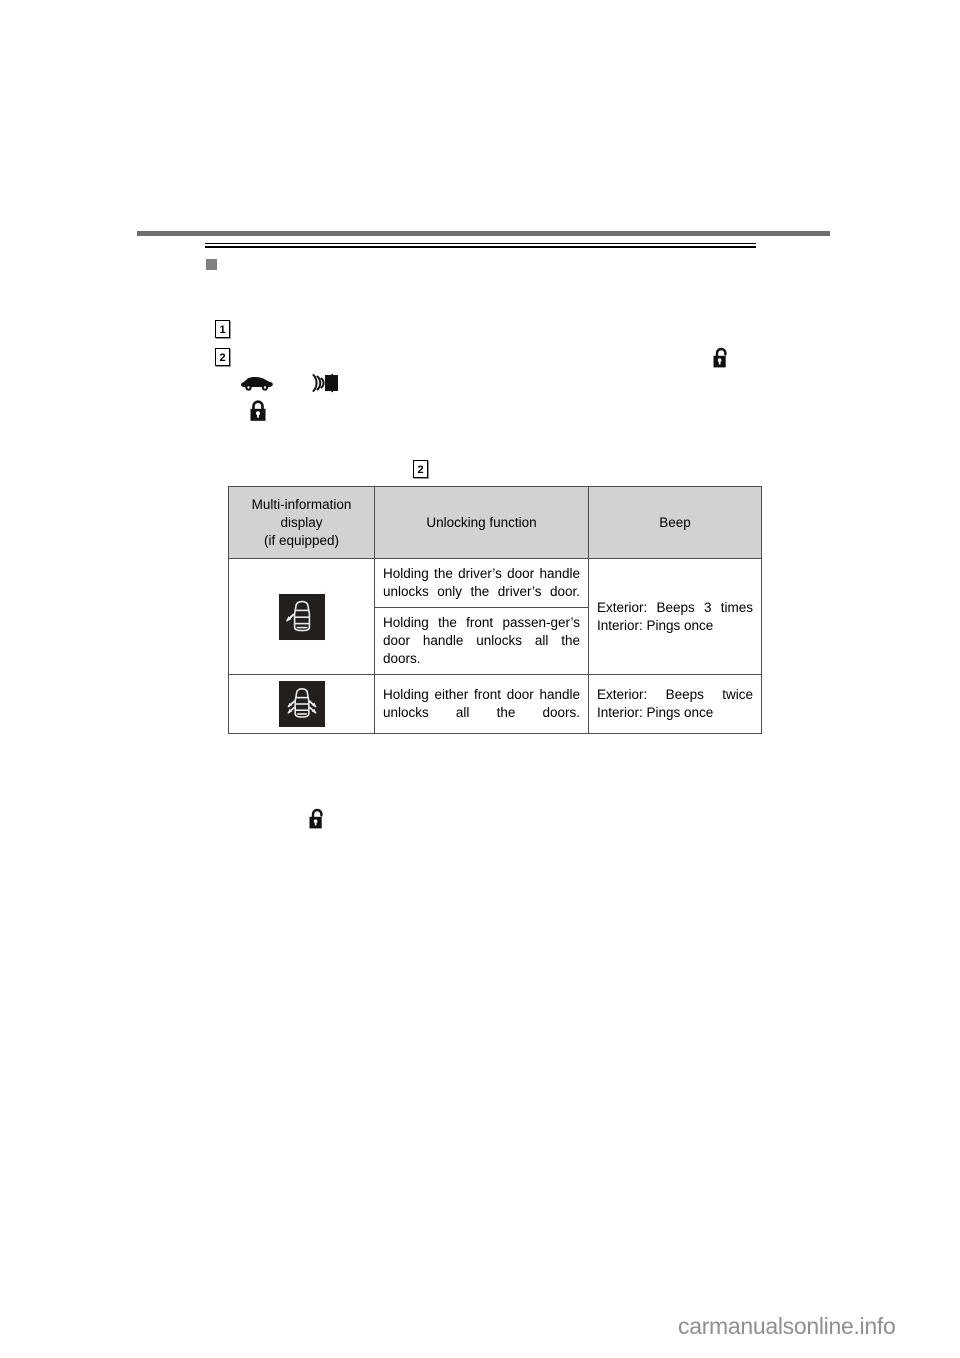 Image resolution: width=960 pixels, height=1358 pixels. Describe the element at coordinates (721, 358) in the screenshot. I see `padlock-unlocked-icon-right` at that location.